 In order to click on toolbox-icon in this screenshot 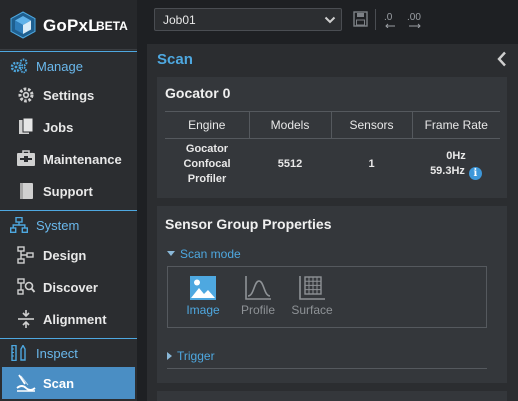, I will do `click(26, 158)`.